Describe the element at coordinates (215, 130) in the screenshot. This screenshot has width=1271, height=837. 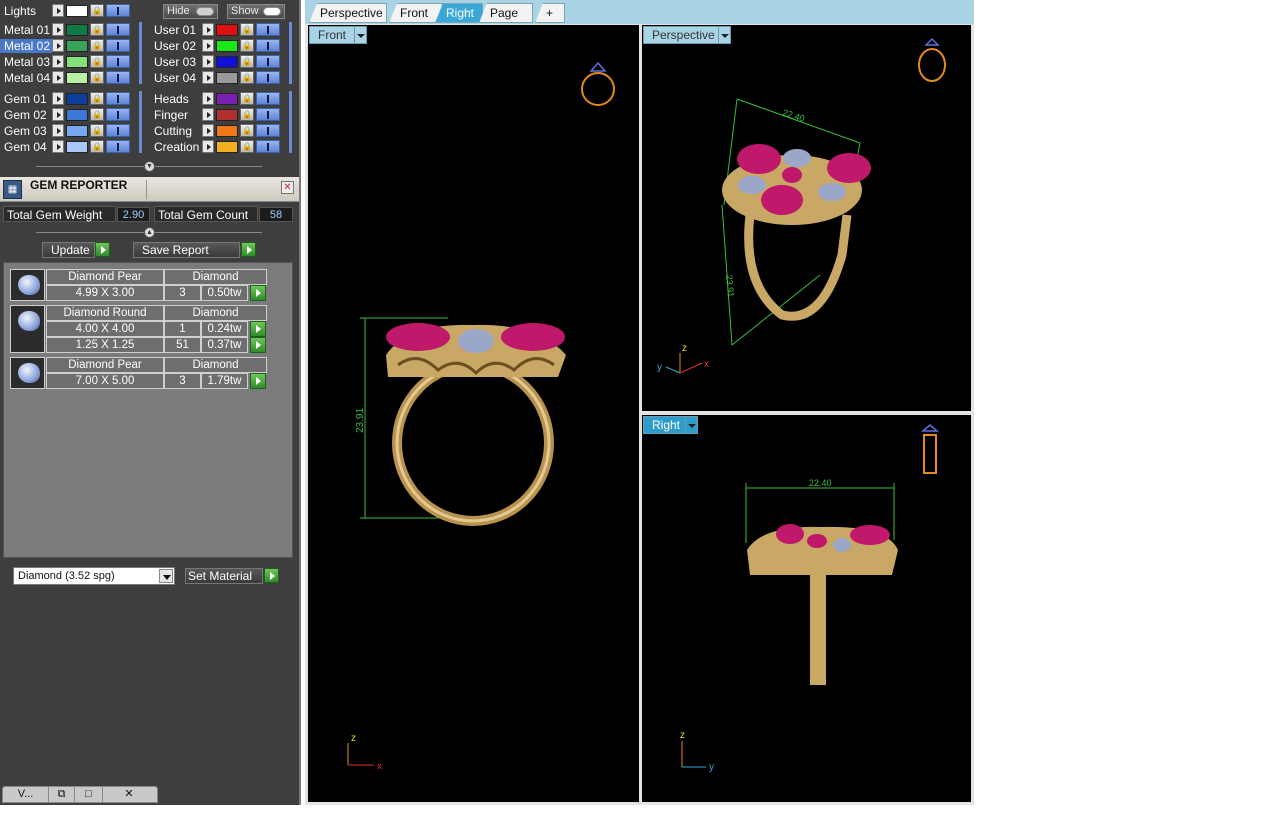
I see `right-layer-row: Cutting 🔒` at that location.